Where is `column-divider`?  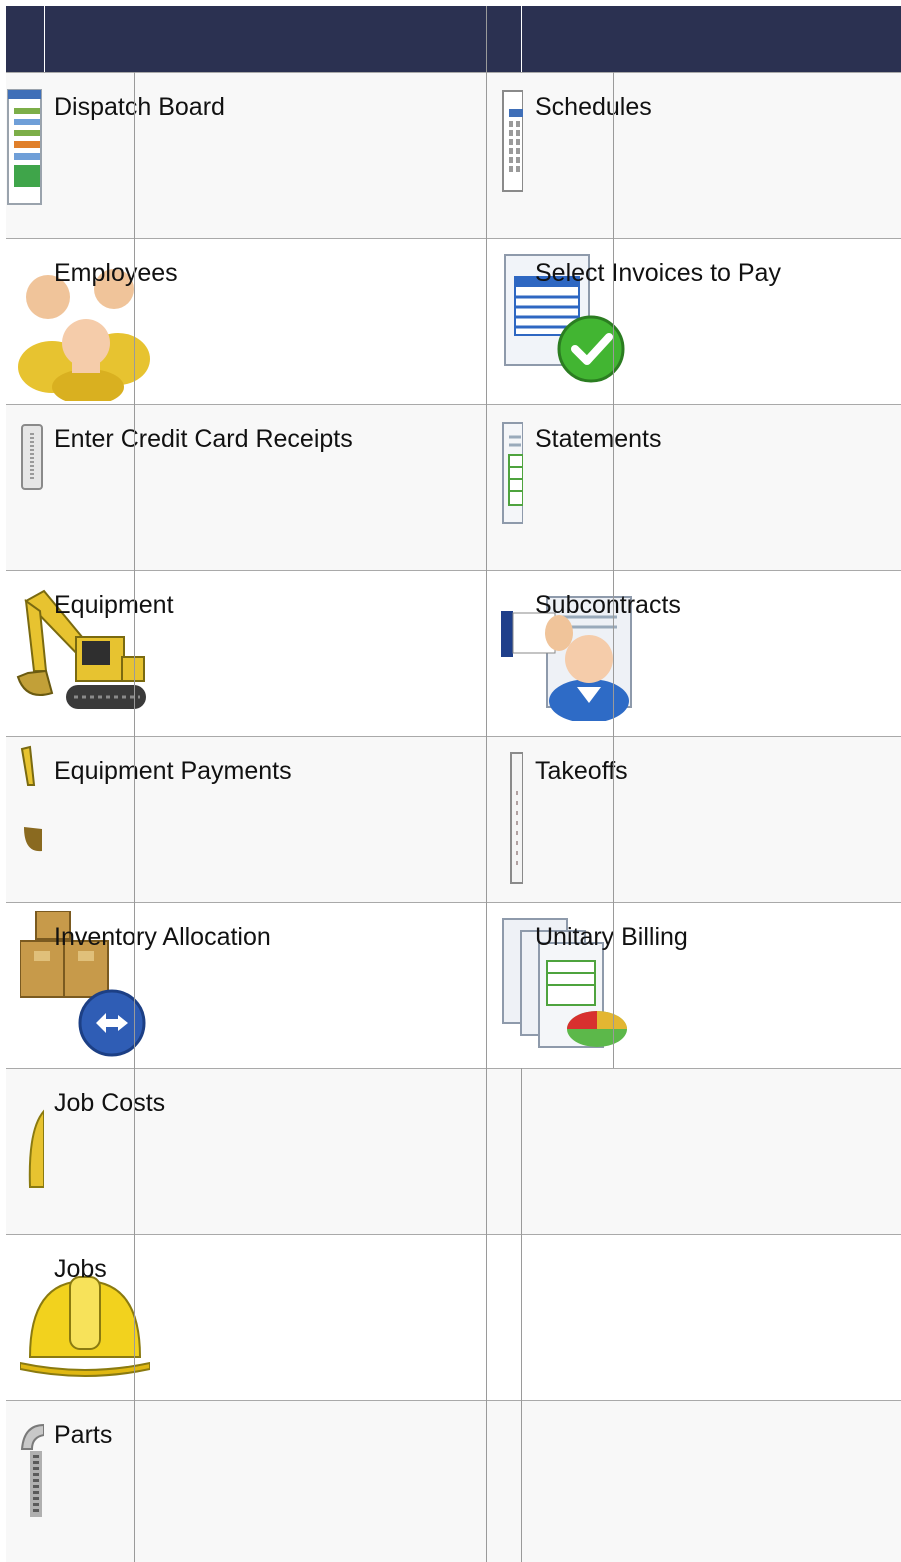
column-divider is located at coordinates (486, 784).